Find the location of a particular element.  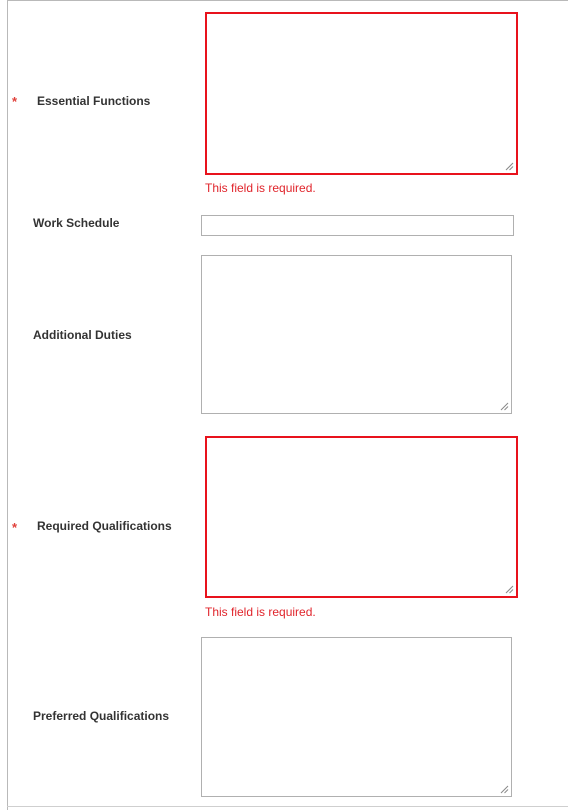

preferred-qualifications-label: Preferred Qualifications is located at coordinates (101, 716).